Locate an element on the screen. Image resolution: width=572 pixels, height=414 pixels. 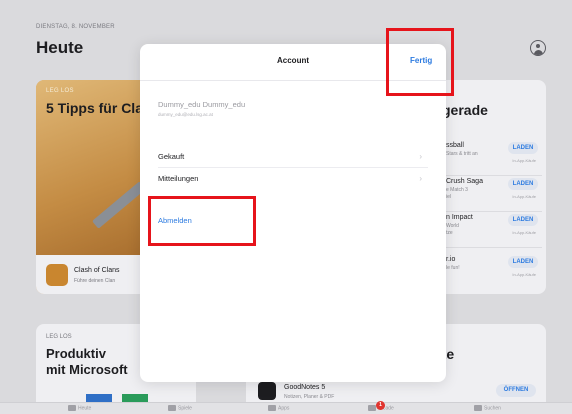
account-name: Dummy_edu Dummy_edu is located at coordinates (201, 104).